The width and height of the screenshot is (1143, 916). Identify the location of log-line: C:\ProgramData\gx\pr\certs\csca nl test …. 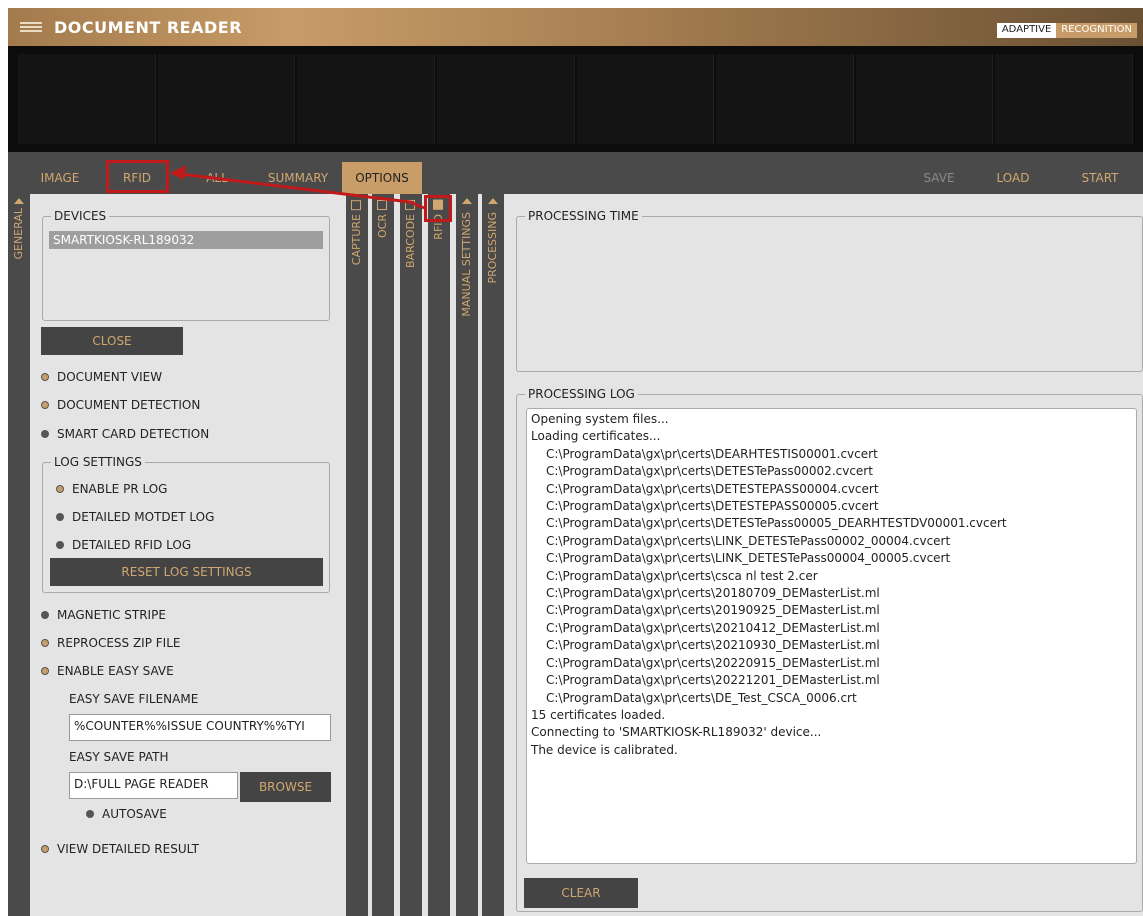
(682, 575).